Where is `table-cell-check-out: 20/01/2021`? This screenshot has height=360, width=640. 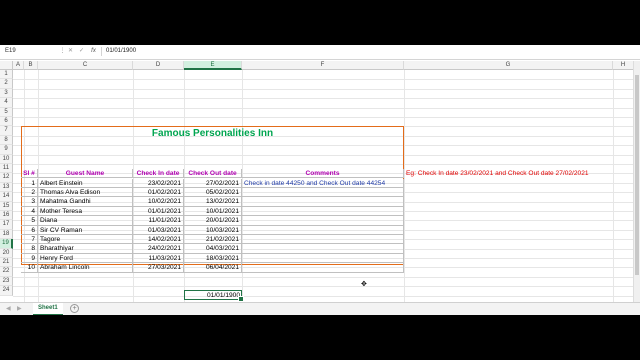 table-cell-check-out: 20/01/2021 is located at coordinates (213, 221).